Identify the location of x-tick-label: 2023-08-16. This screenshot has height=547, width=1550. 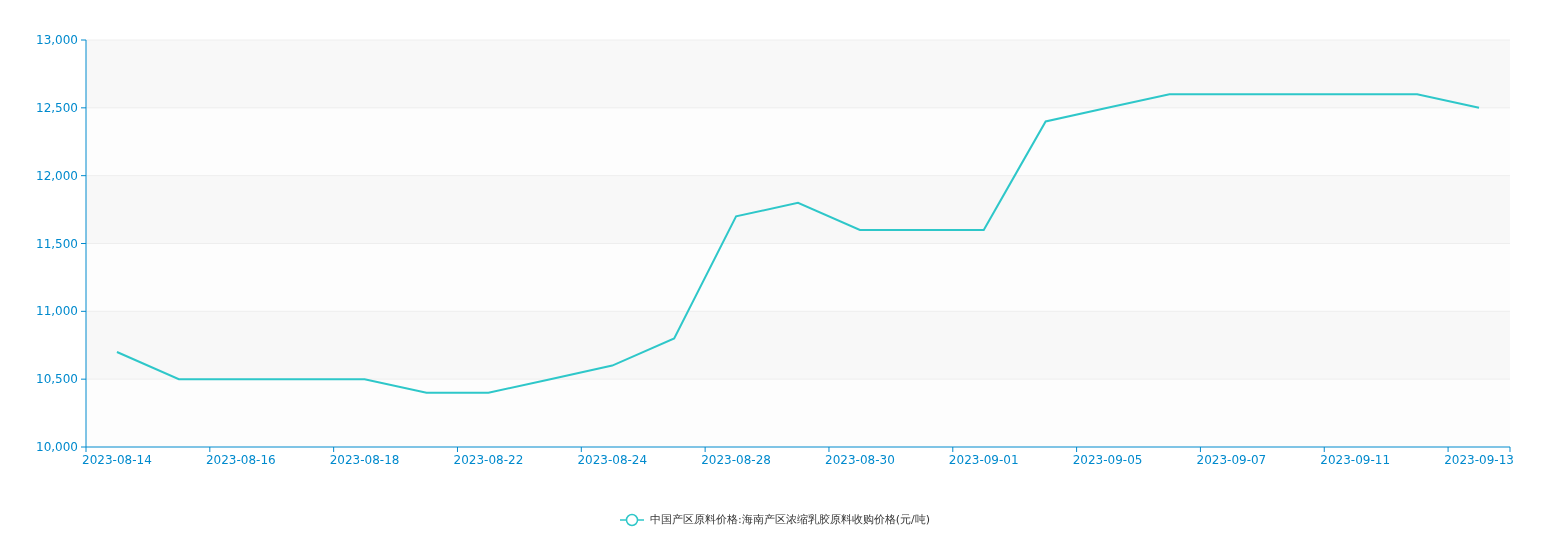
(240, 460).